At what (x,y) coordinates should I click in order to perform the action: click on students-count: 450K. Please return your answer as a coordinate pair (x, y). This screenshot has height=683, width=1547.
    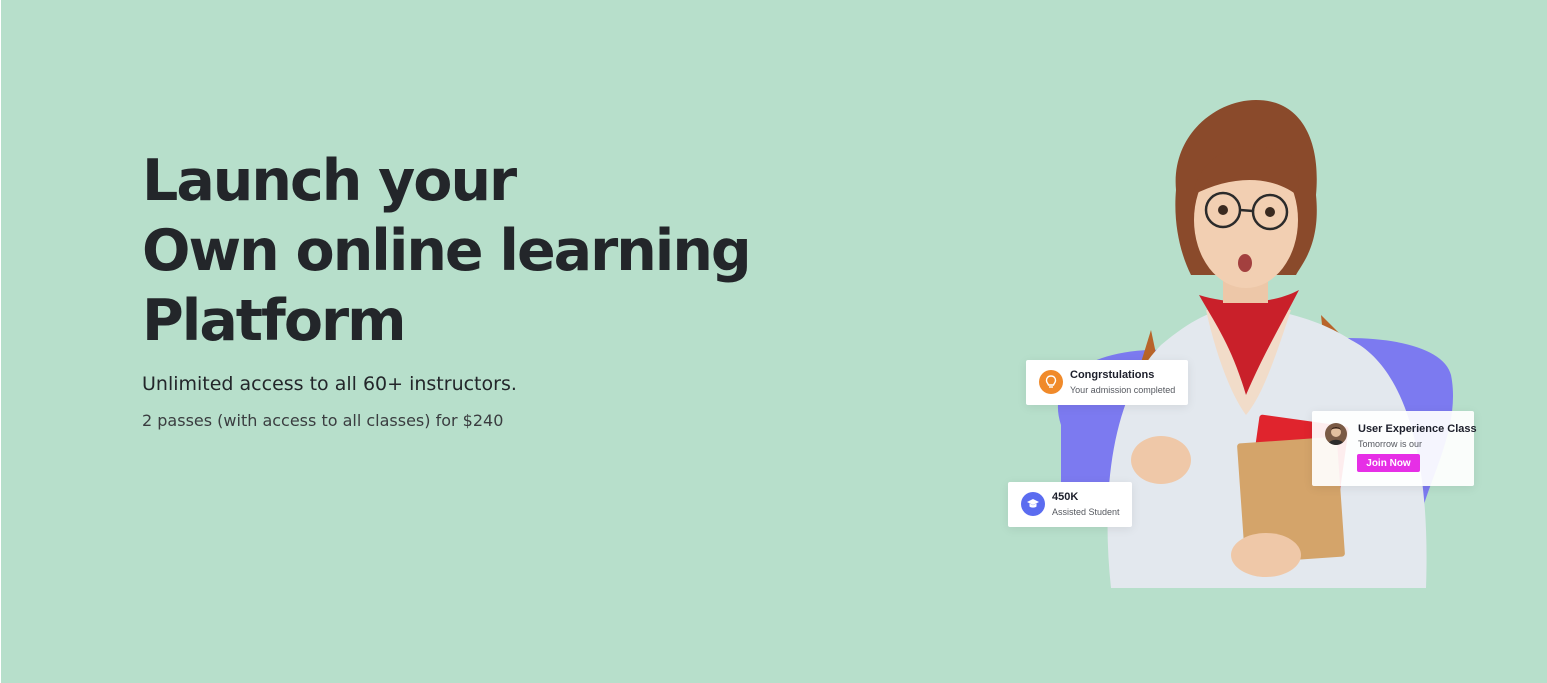
    Looking at the image, I should click on (1065, 497).